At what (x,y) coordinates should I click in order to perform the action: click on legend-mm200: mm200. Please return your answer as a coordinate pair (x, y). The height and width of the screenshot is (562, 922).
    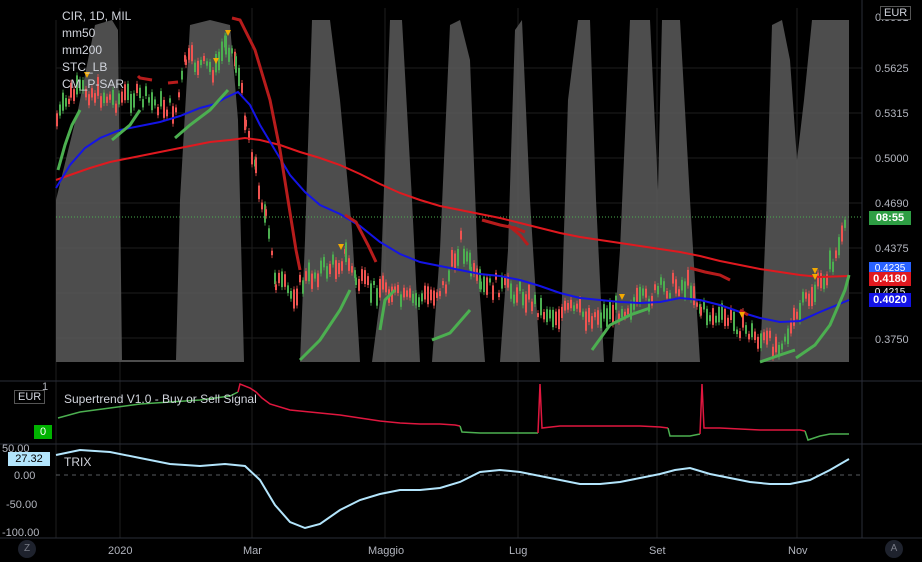
    Looking at the image, I should click on (96, 50).